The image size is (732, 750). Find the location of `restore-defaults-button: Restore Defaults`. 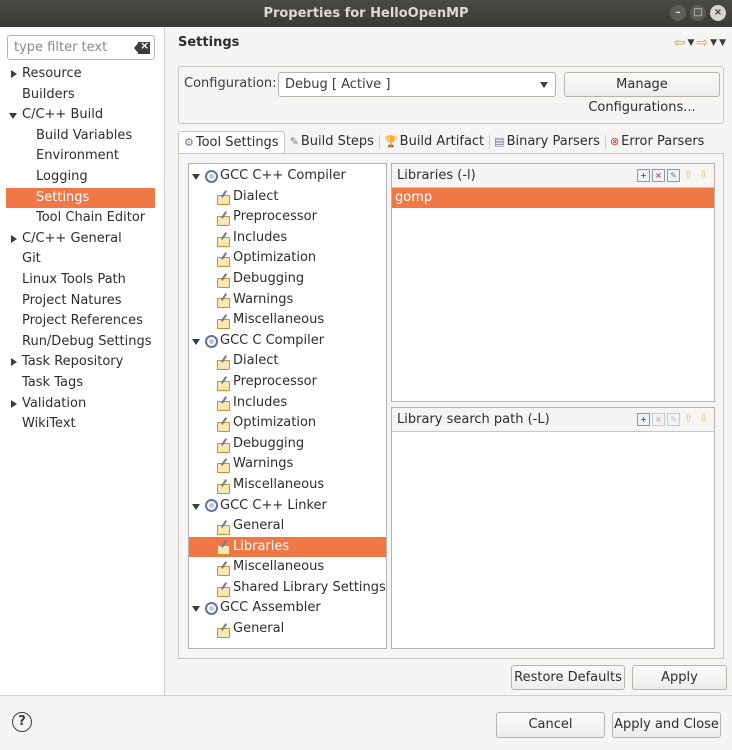

restore-defaults-button: Restore Defaults is located at coordinates (568, 677).